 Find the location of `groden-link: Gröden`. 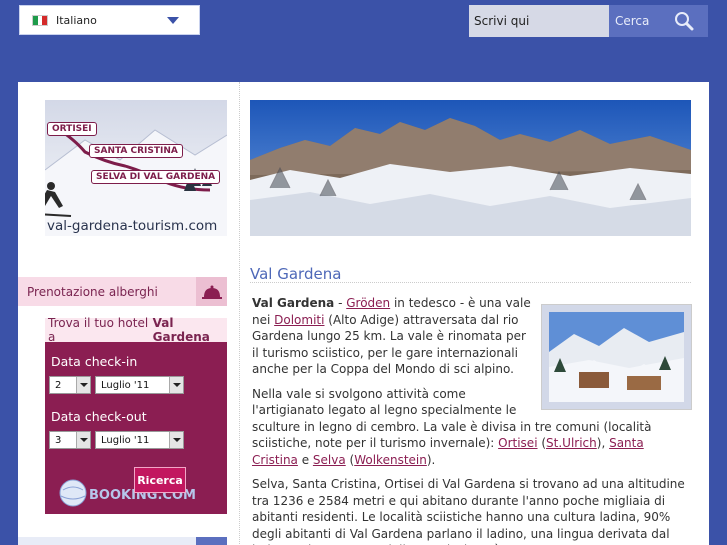

groden-link: Gröden is located at coordinates (368, 303).